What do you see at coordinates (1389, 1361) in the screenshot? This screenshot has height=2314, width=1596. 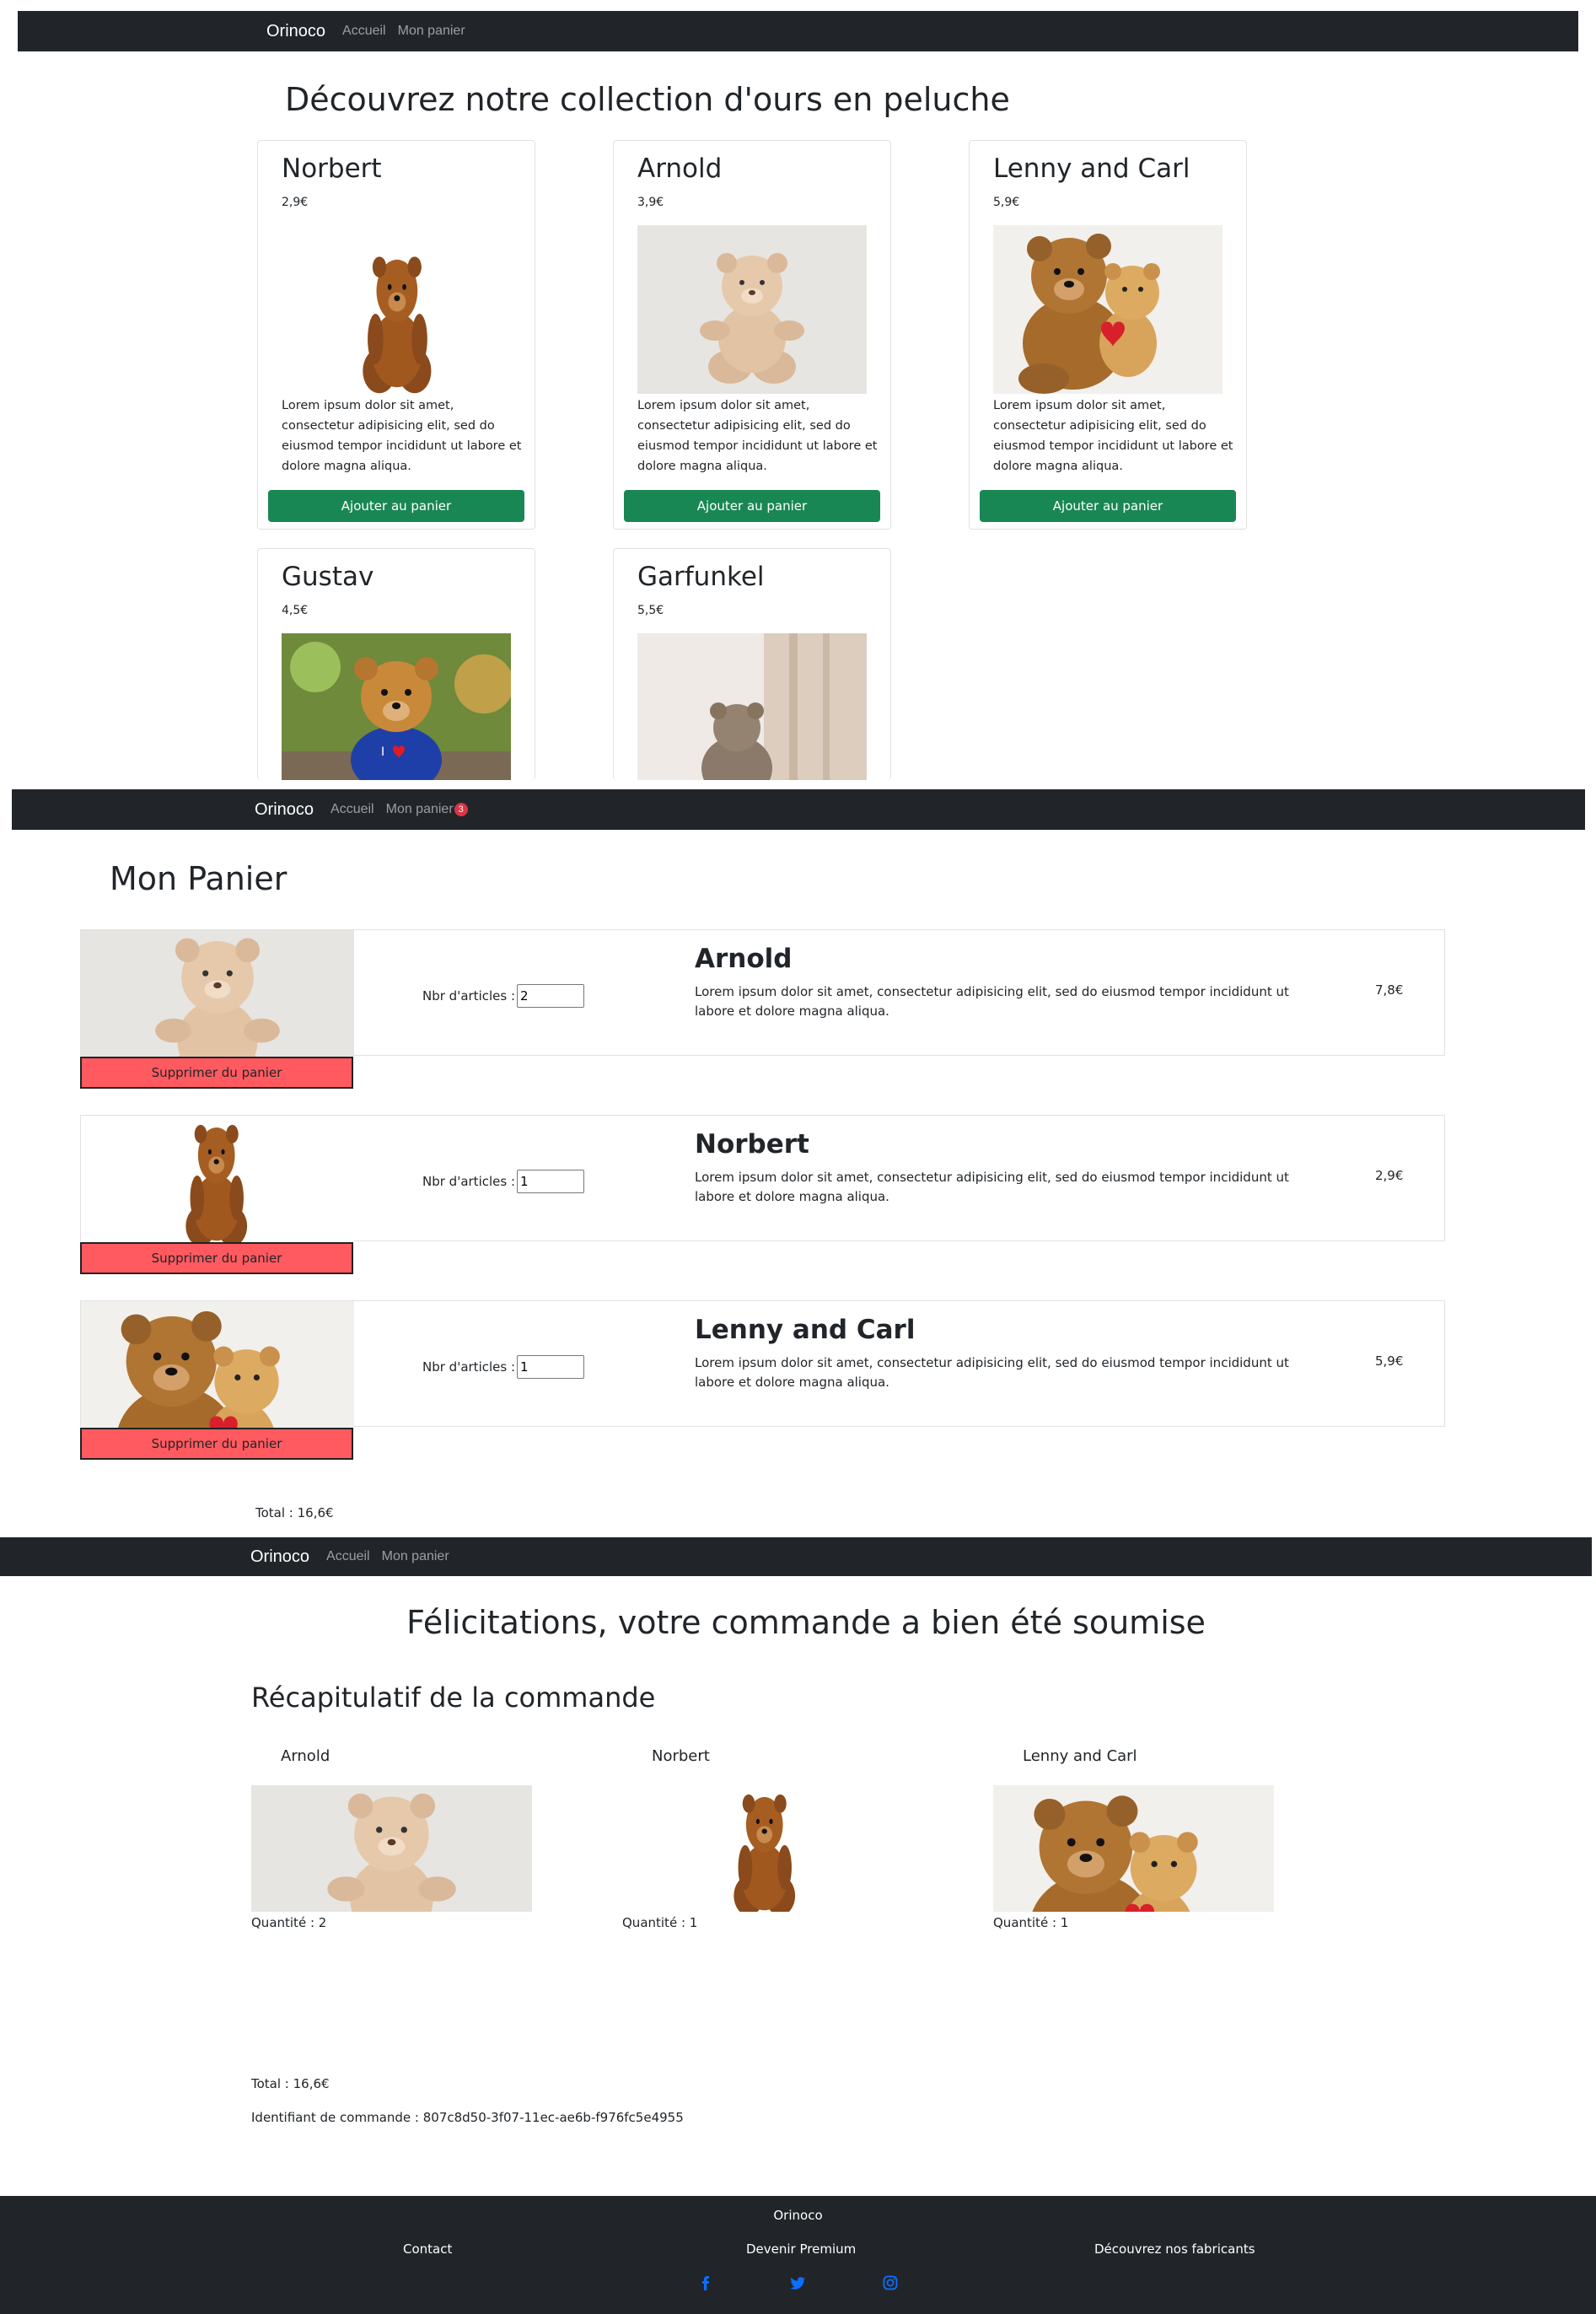 I see `cart-item-price: 5,9€` at bounding box center [1389, 1361].